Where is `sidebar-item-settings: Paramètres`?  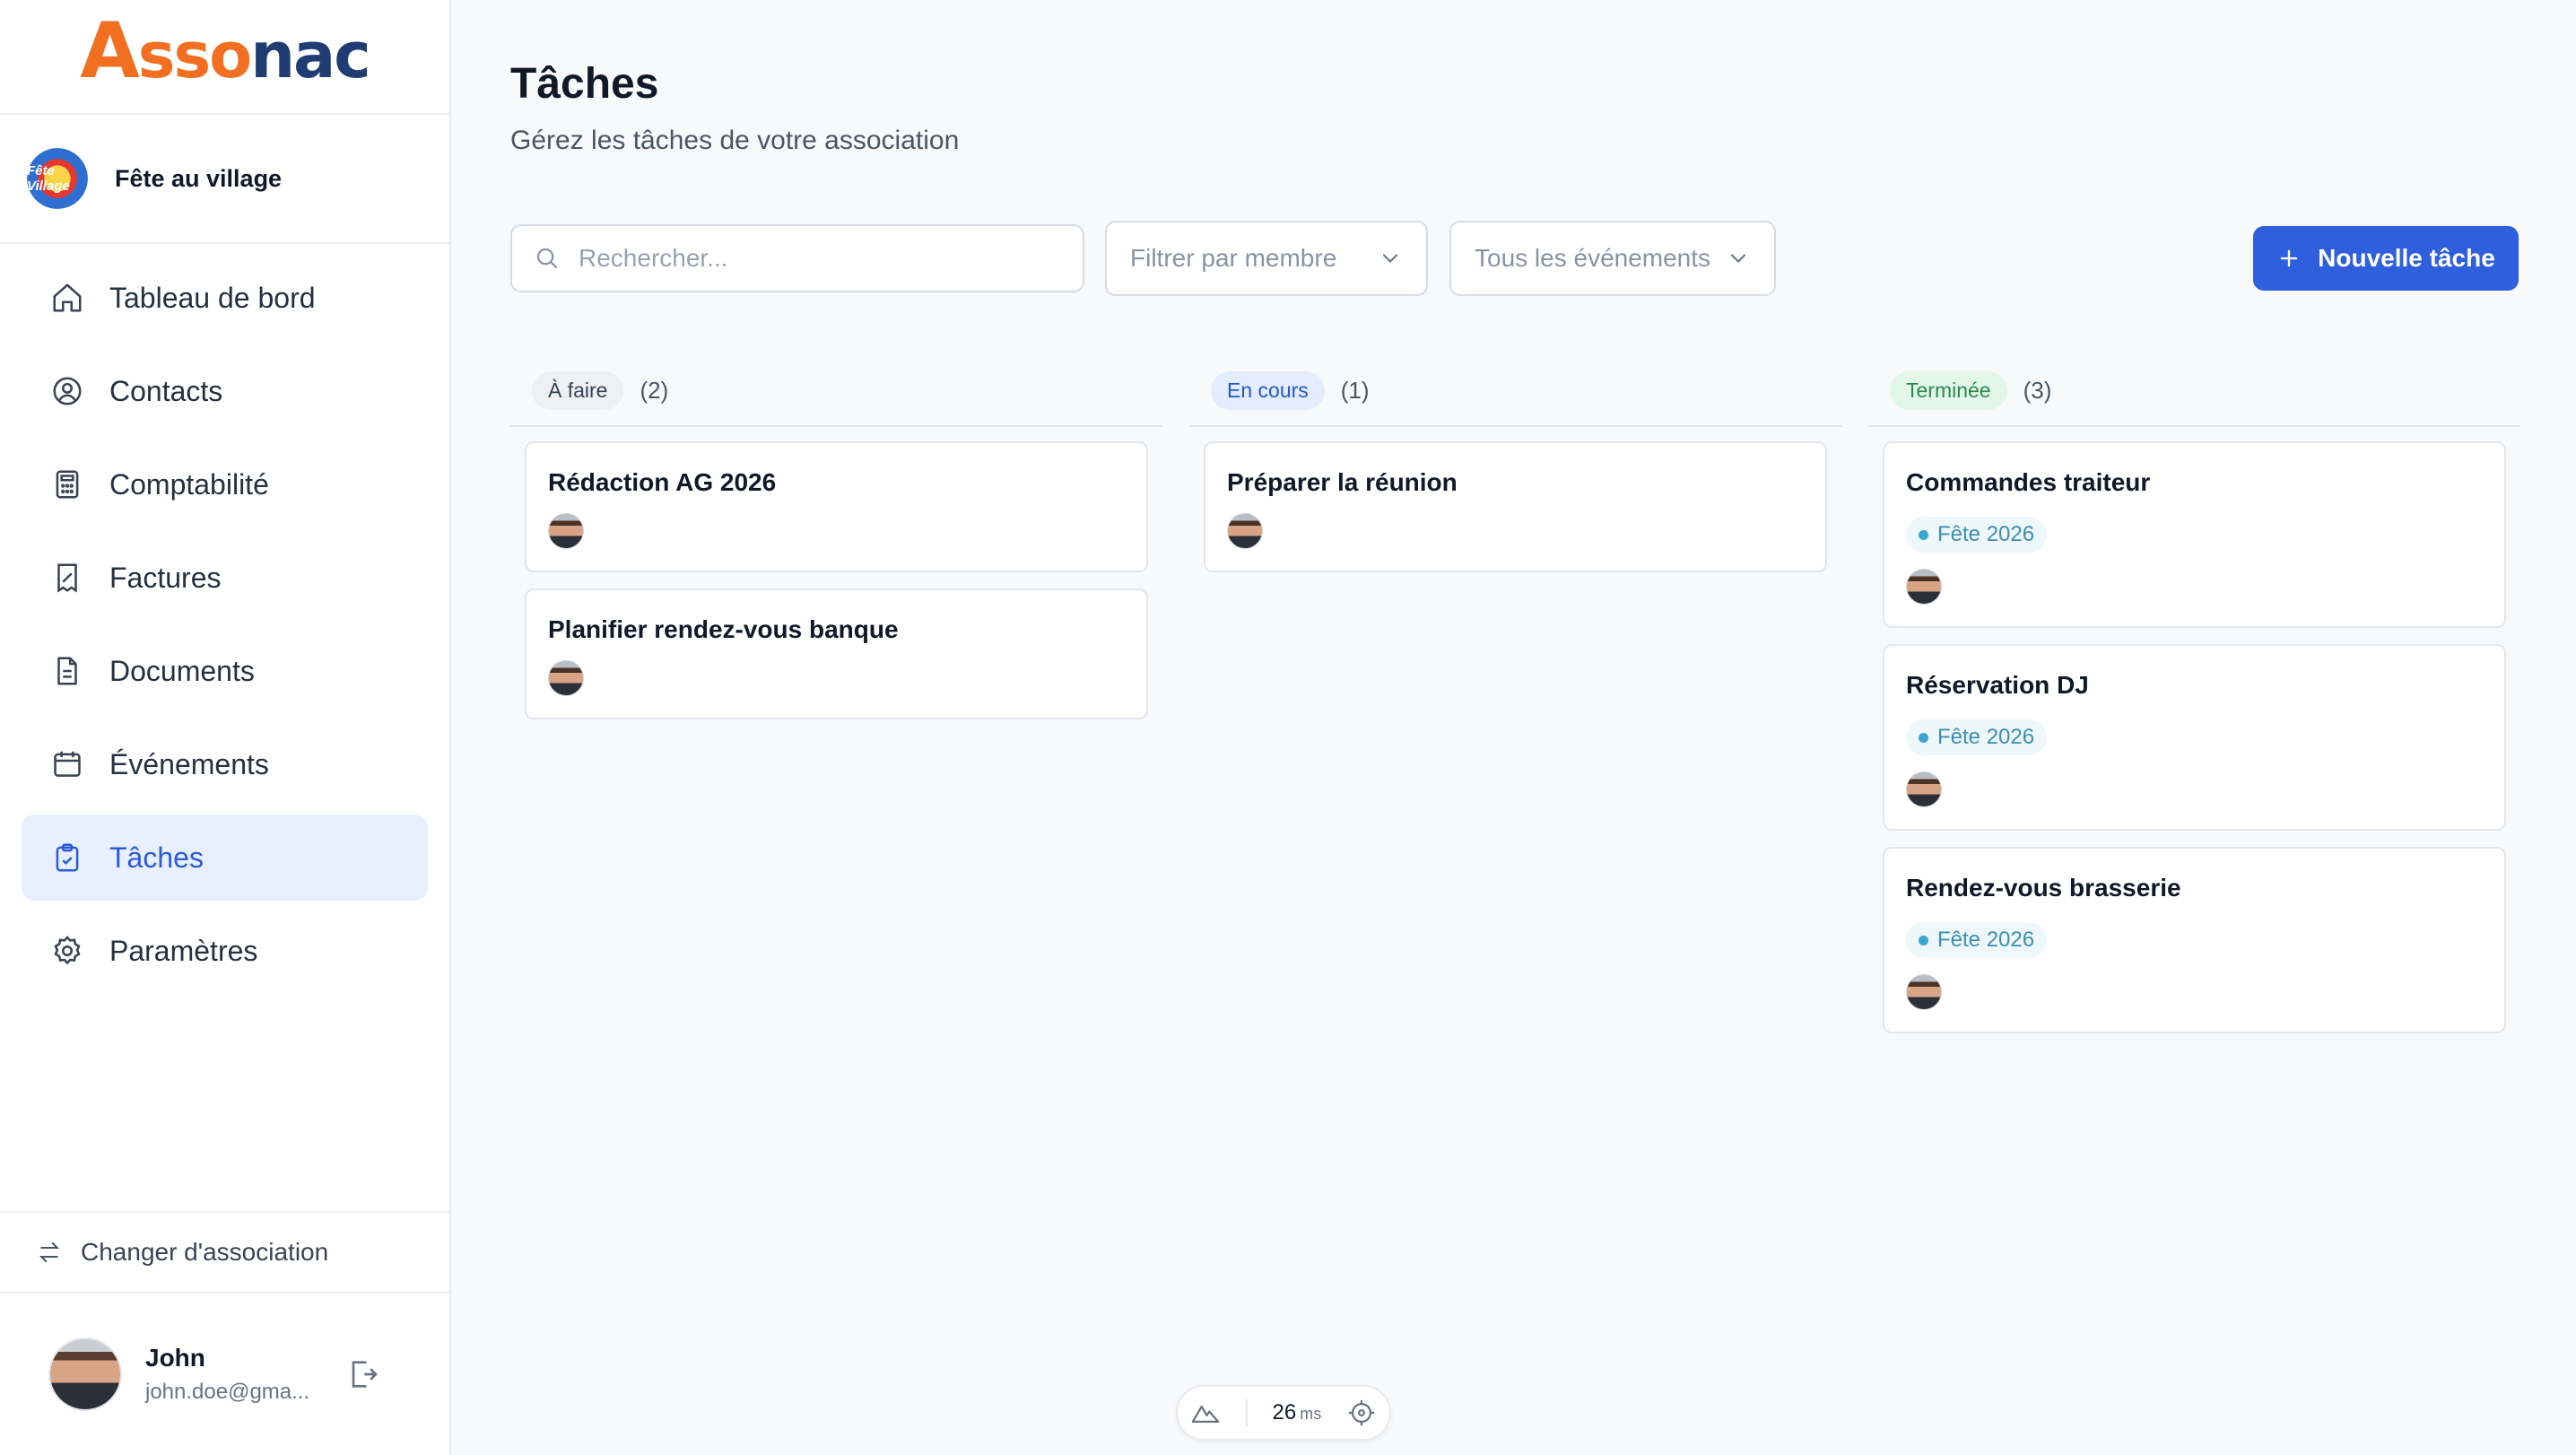 sidebar-item-settings: Paramètres is located at coordinates (225, 951).